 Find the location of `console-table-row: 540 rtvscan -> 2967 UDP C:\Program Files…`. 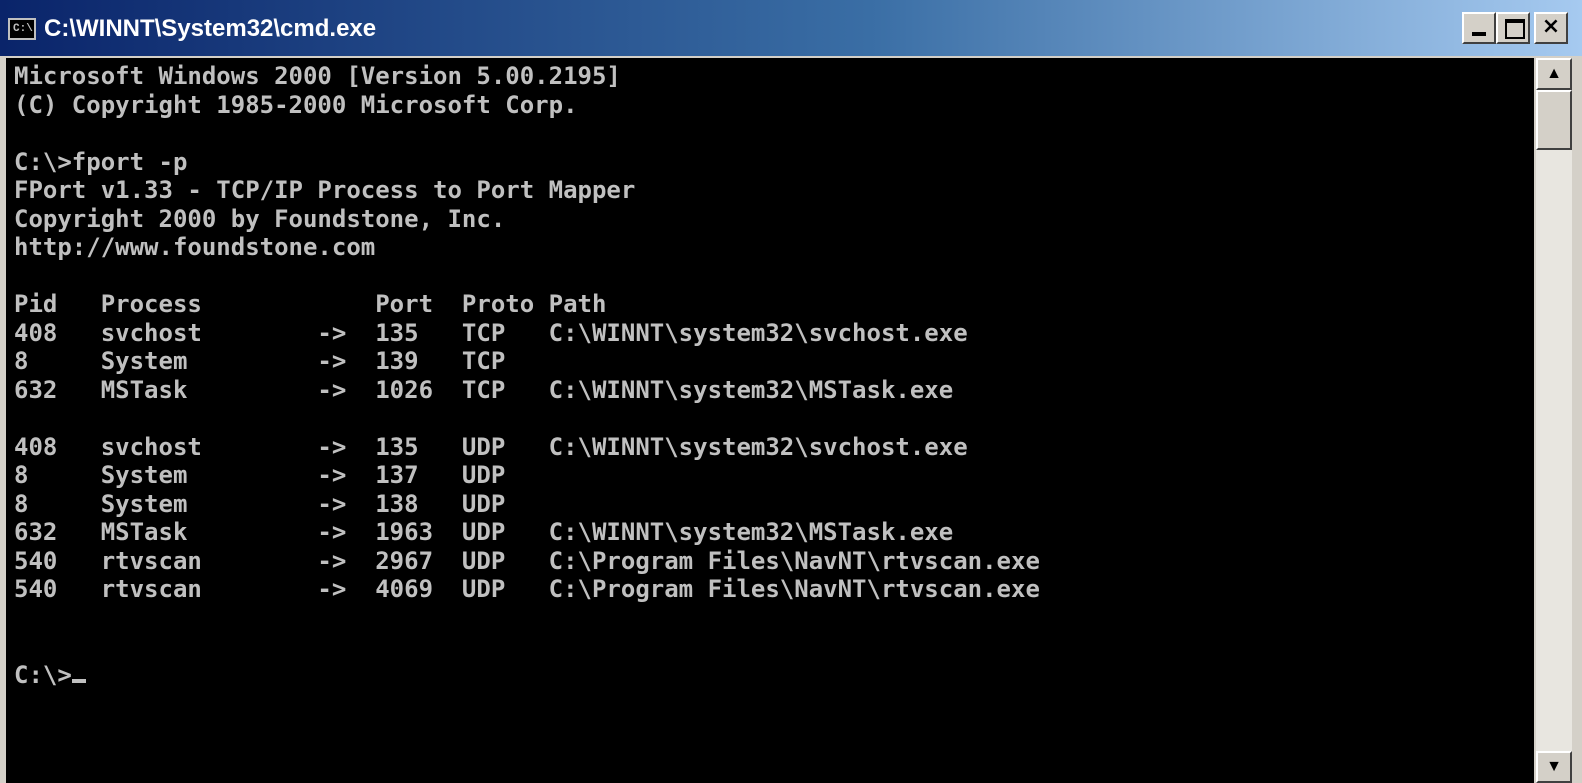

console-table-row: 540 rtvscan -> 2967 UDP C:\Program Files… is located at coordinates (527, 560).